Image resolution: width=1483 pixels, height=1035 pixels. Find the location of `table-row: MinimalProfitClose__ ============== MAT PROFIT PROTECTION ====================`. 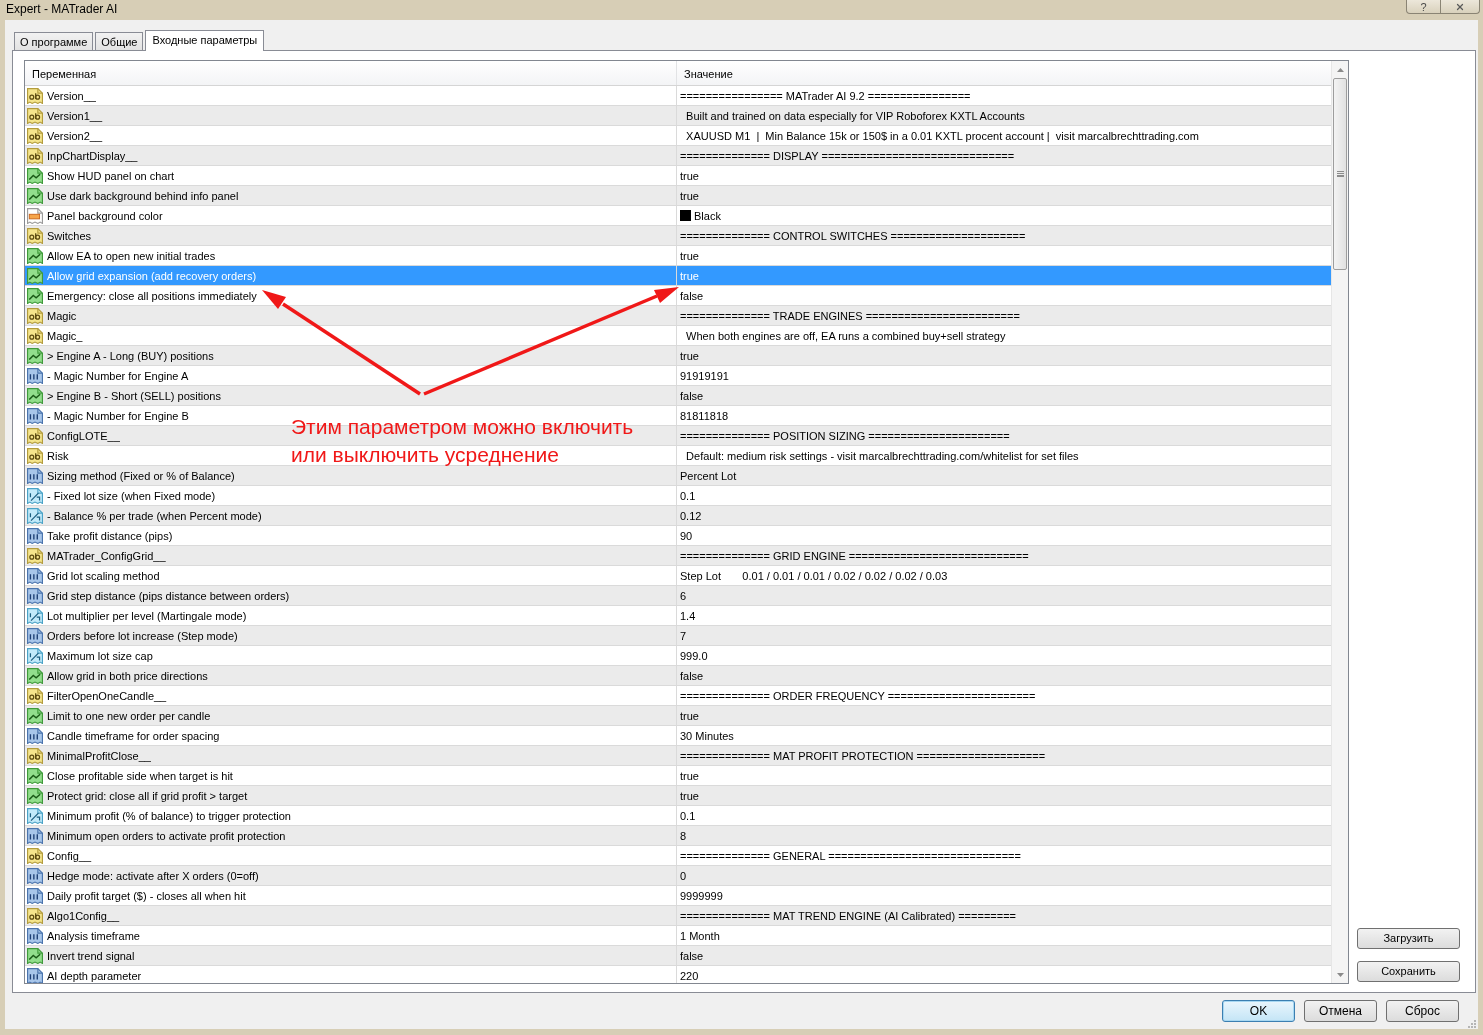

table-row: MinimalProfitClose__ ============== MAT PROFIT PROTECTION ==================== is located at coordinates (678, 756).